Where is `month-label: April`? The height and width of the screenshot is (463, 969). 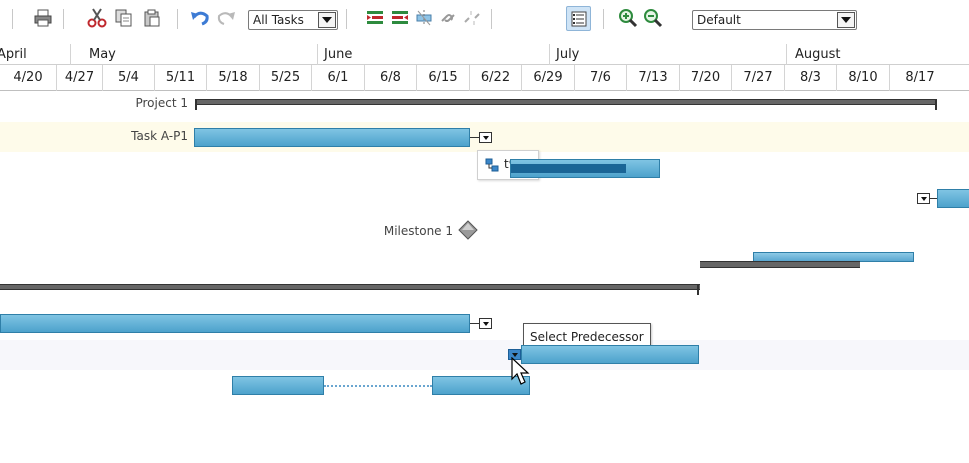 month-label: April is located at coordinates (13, 54).